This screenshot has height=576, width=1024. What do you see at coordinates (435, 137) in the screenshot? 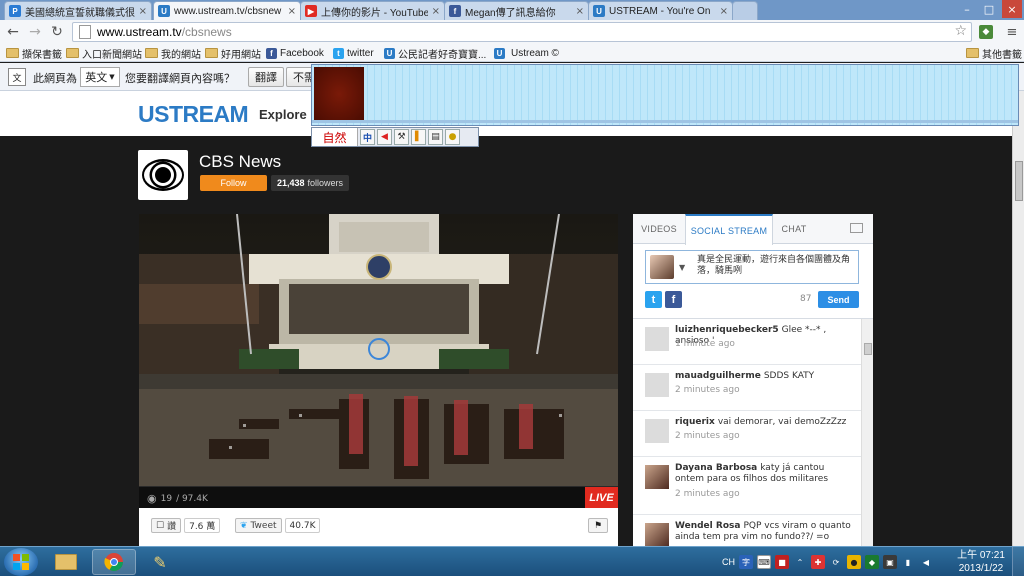
I see `ime-settings-icon: ▤` at bounding box center [435, 137].